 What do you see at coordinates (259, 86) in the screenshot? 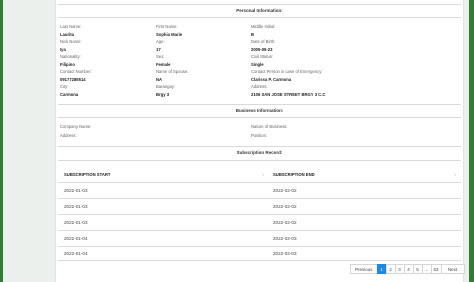
I see `address-label: Address:` at bounding box center [259, 86].